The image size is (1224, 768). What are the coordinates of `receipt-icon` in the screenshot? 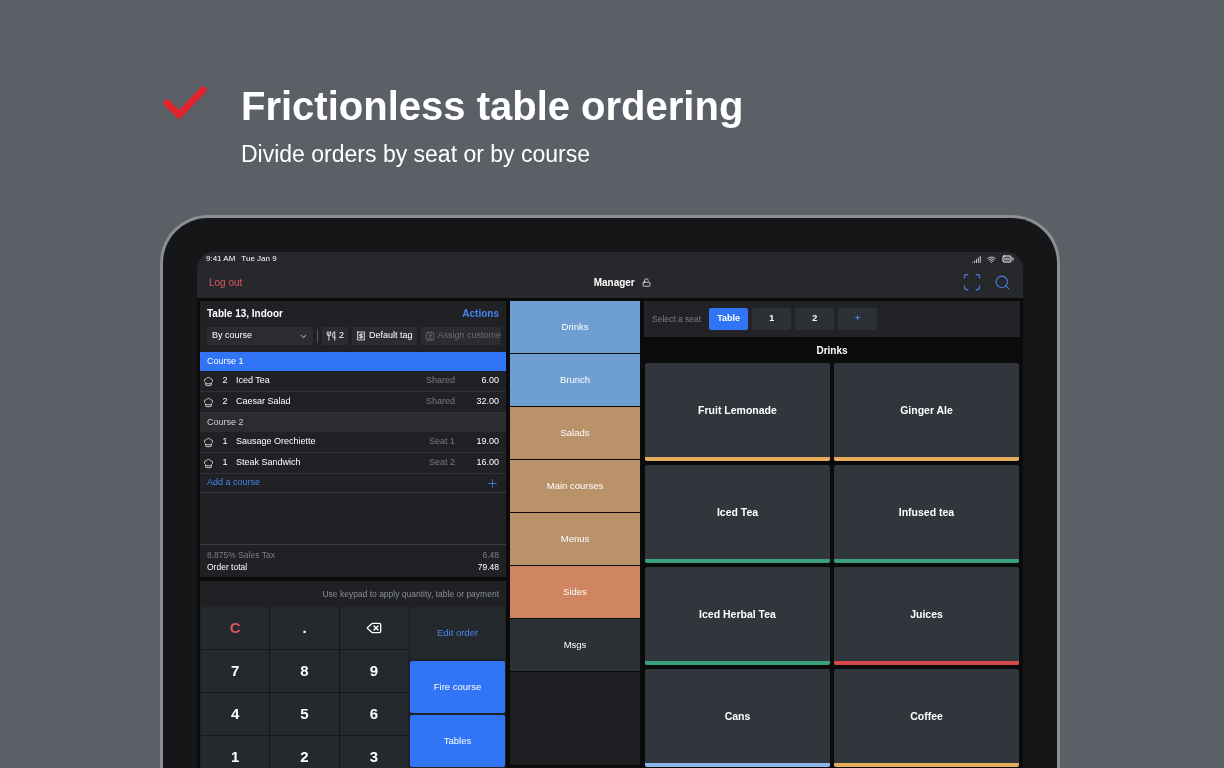 It's located at (361, 336).